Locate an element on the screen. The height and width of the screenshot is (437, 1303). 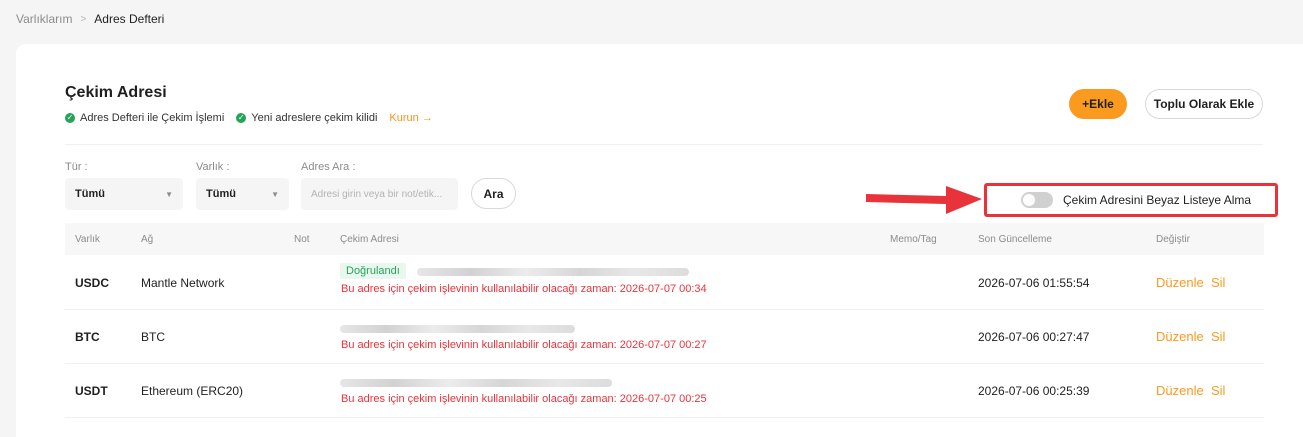
asset-cell: USDC is located at coordinates (92, 283).